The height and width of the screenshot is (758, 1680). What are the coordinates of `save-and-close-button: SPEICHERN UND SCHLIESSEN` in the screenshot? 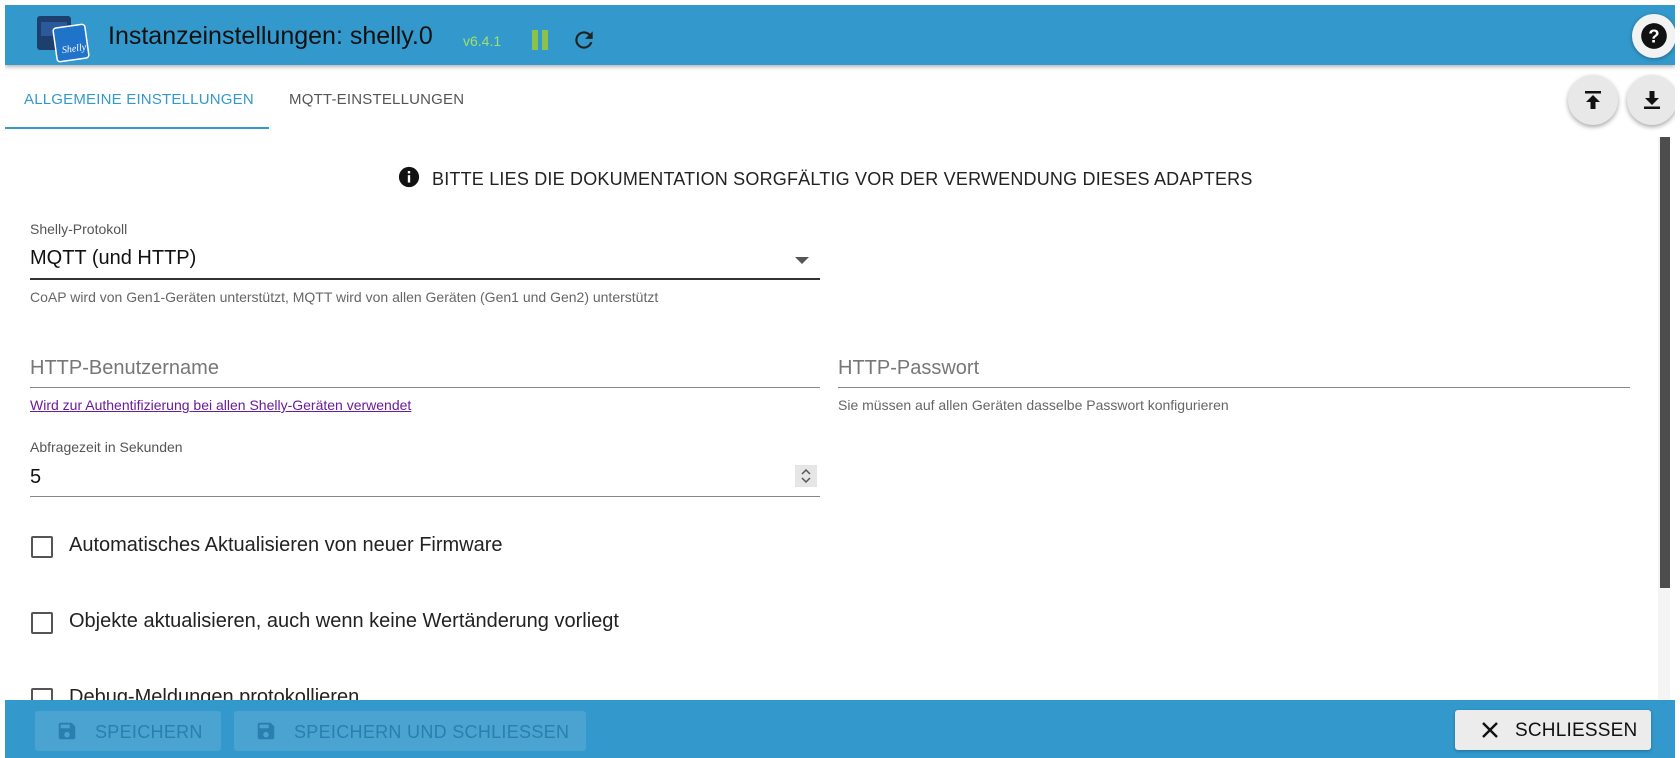 It's located at (410, 731).